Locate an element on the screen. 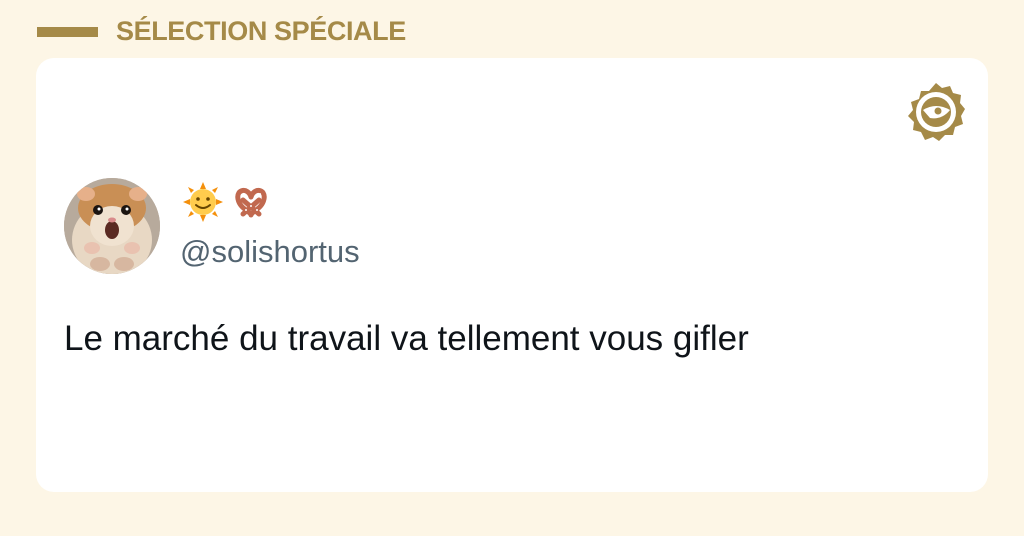 Image resolution: width=1024 pixels, height=536 pixels. display-name is located at coordinates (227, 202).